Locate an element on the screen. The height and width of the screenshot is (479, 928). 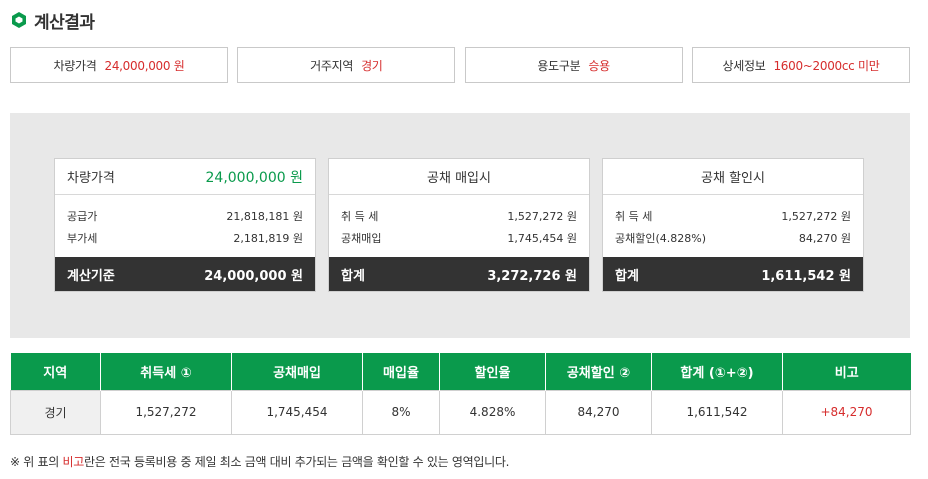
row-label: 부가세 is located at coordinates (82, 238).